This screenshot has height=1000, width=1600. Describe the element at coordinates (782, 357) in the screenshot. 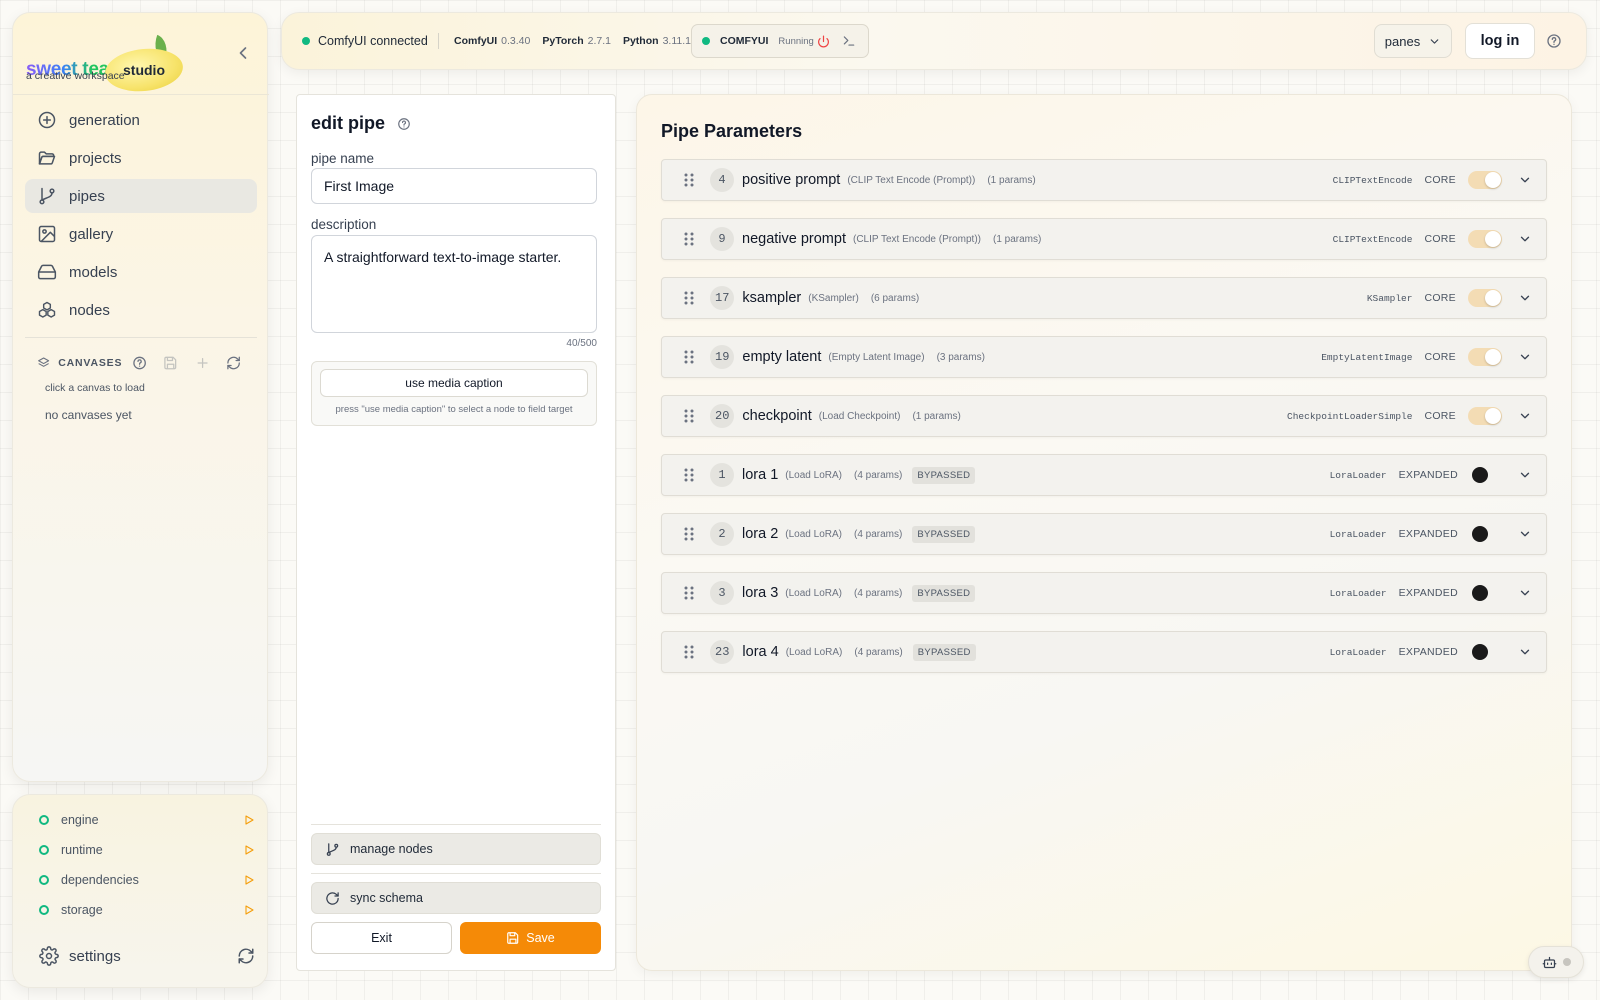

I see `node-name: empty latent` at that location.